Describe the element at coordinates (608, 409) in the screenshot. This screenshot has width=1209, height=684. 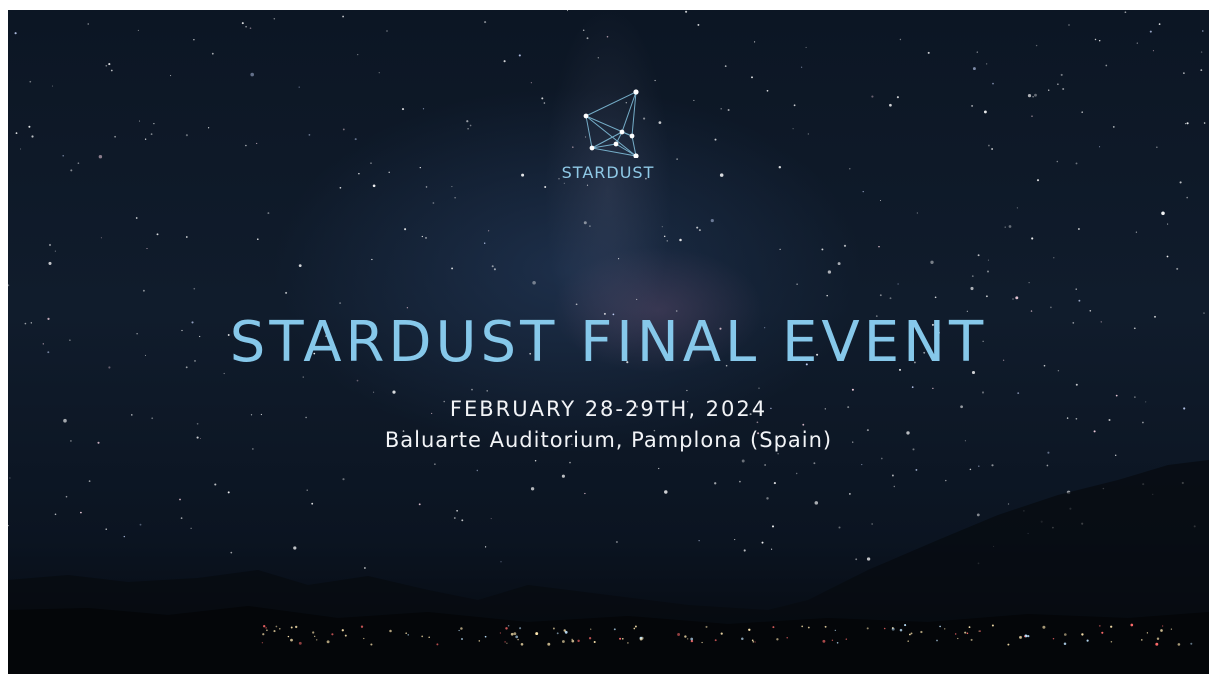
I see `event-date: FEBRUARY 28-29TH, 2024` at that location.